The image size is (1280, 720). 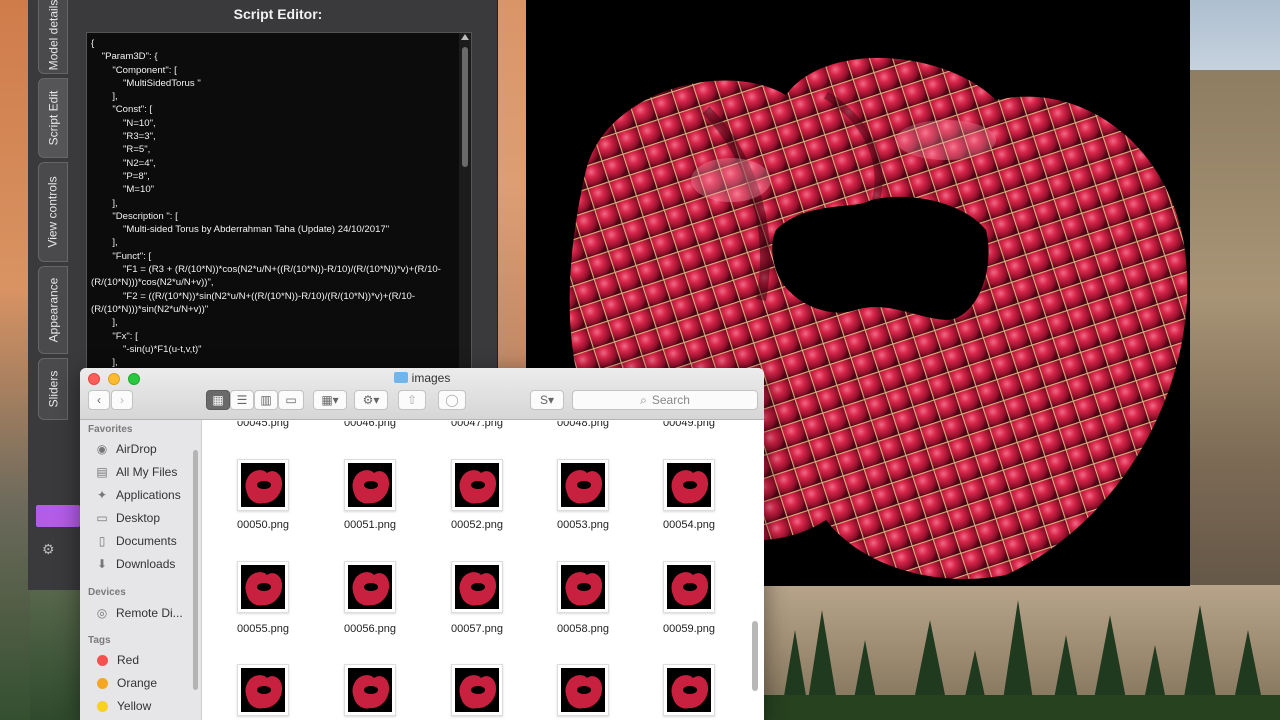 What do you see at coordinates (99, 400) in the screenshot?
I see `back-button: ‹` at bounding box center [99, 400].